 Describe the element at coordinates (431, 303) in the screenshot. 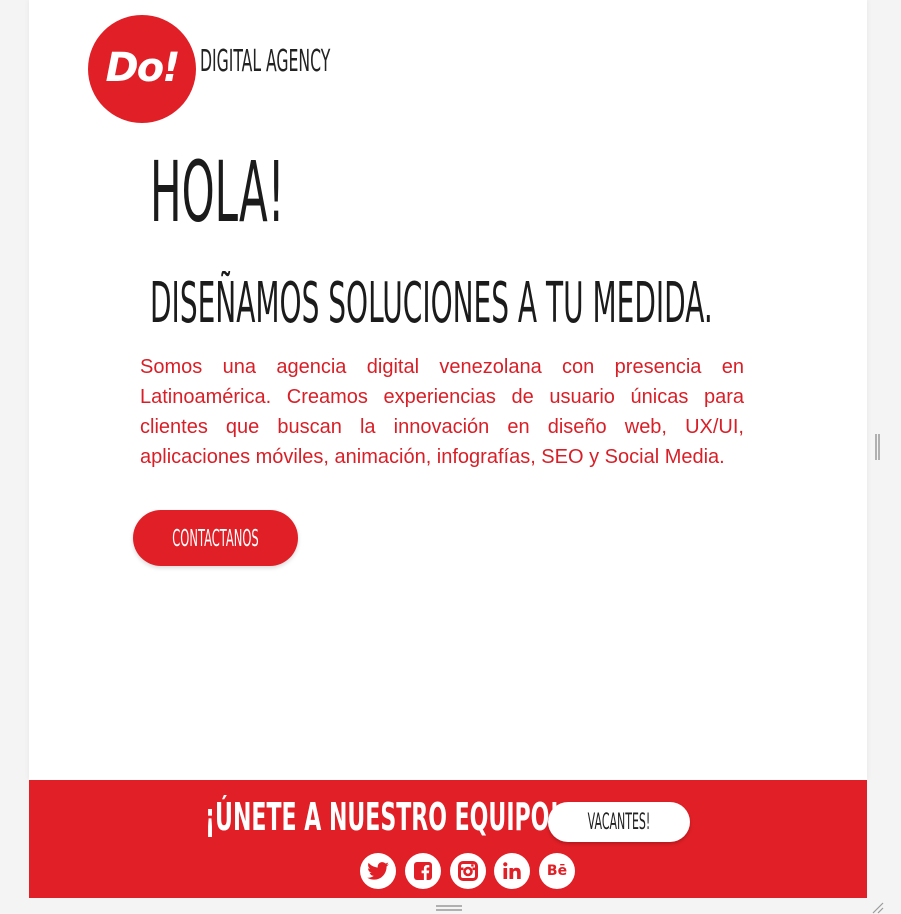

I see `tagline-heading: DISEÑAMOS SOLUCIONES A TU MEDIDA.` at that location.